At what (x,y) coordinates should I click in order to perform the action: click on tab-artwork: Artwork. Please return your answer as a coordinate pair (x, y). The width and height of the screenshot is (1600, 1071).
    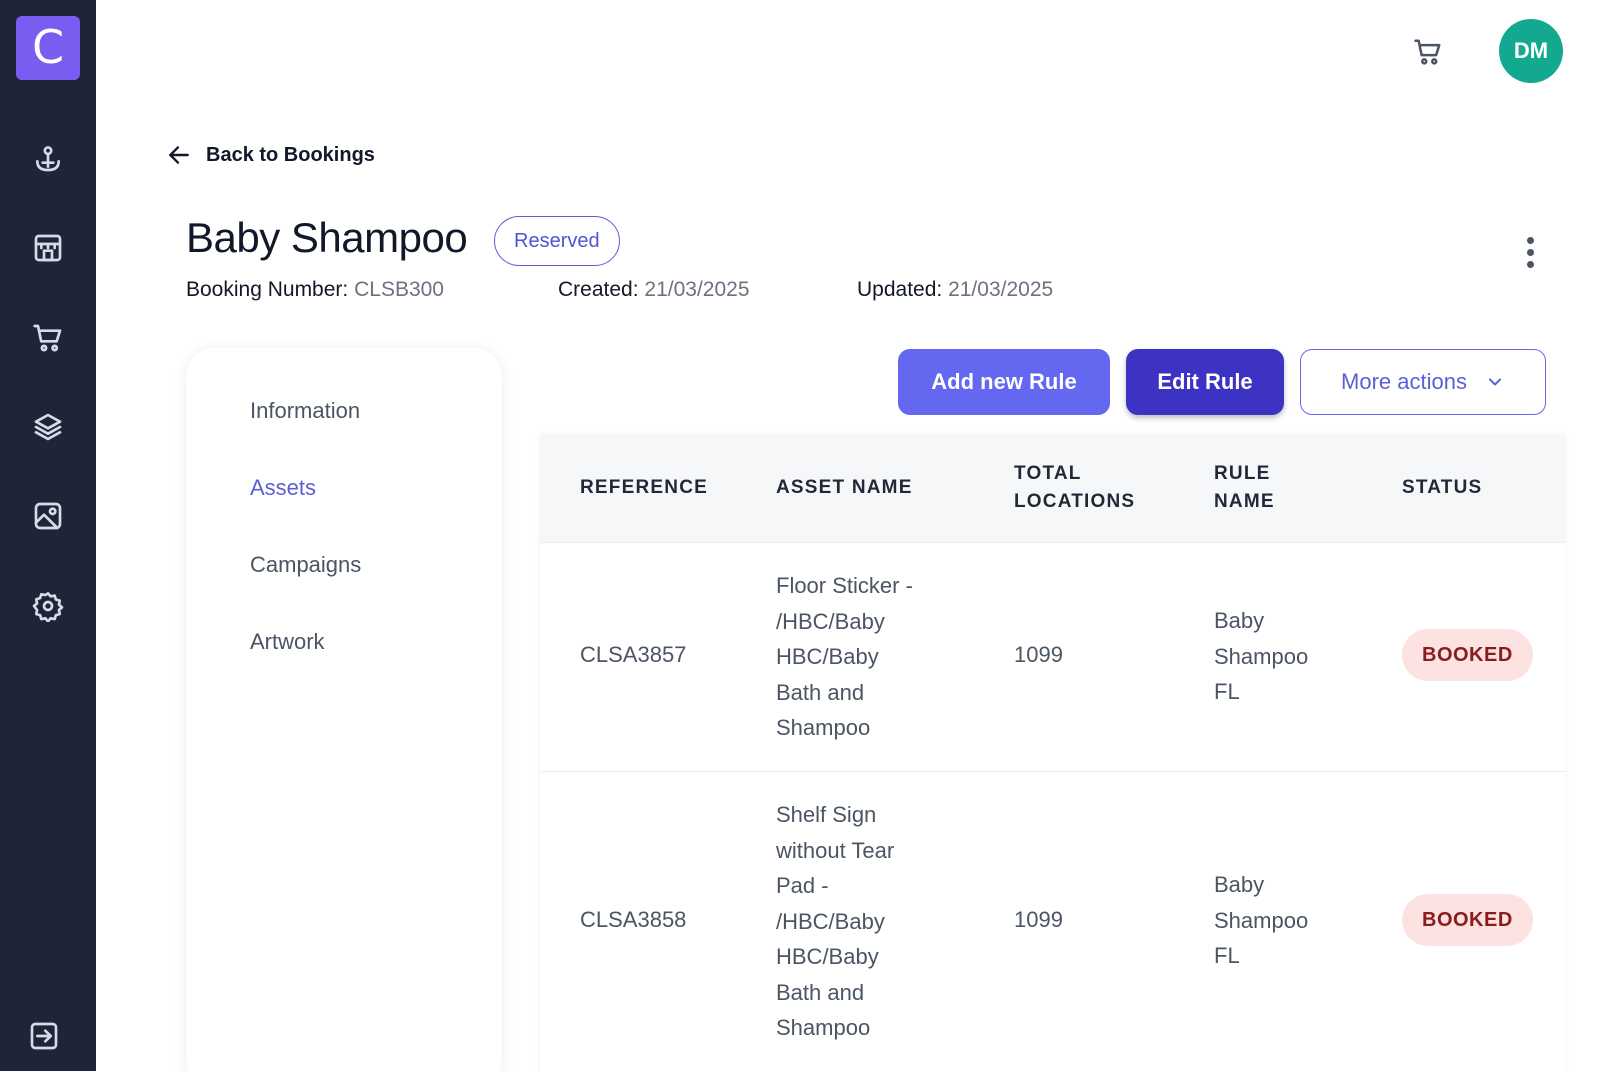
    Looking at the image, I should click on (287, 642).